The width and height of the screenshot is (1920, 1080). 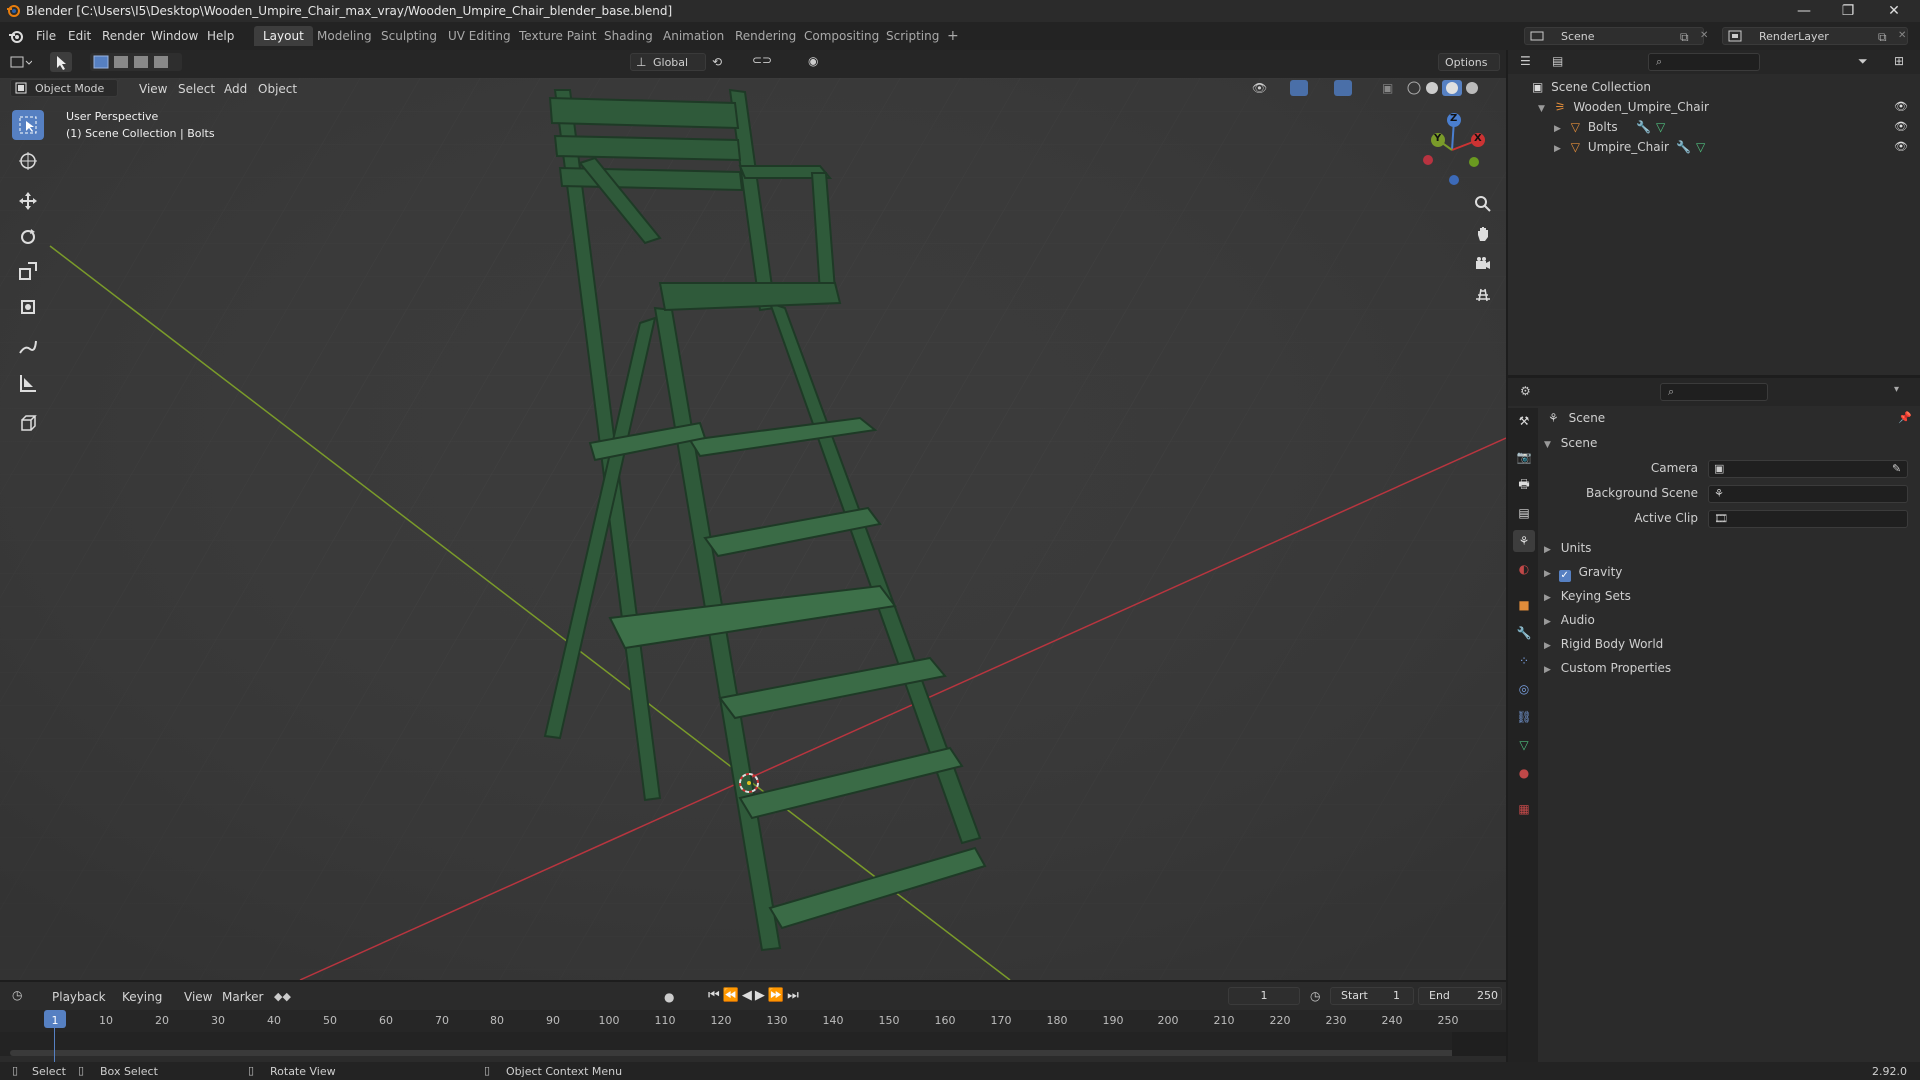 I want to click on collapse-panel-icon: ▼, so click(x=1547, y=445).